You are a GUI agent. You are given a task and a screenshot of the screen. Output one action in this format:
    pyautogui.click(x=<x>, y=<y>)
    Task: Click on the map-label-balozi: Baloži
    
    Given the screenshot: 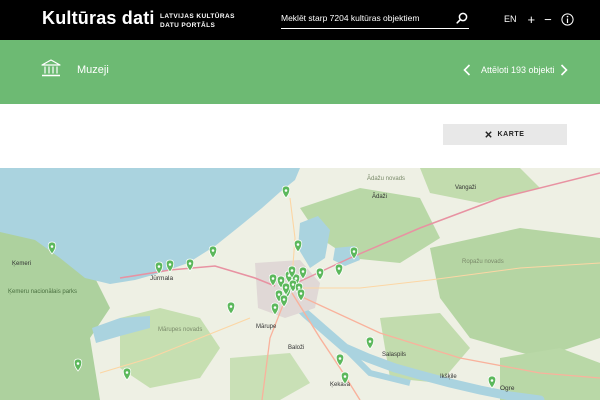 What is the action you would take?
    pyautogui.click(x=296, y=348)
    